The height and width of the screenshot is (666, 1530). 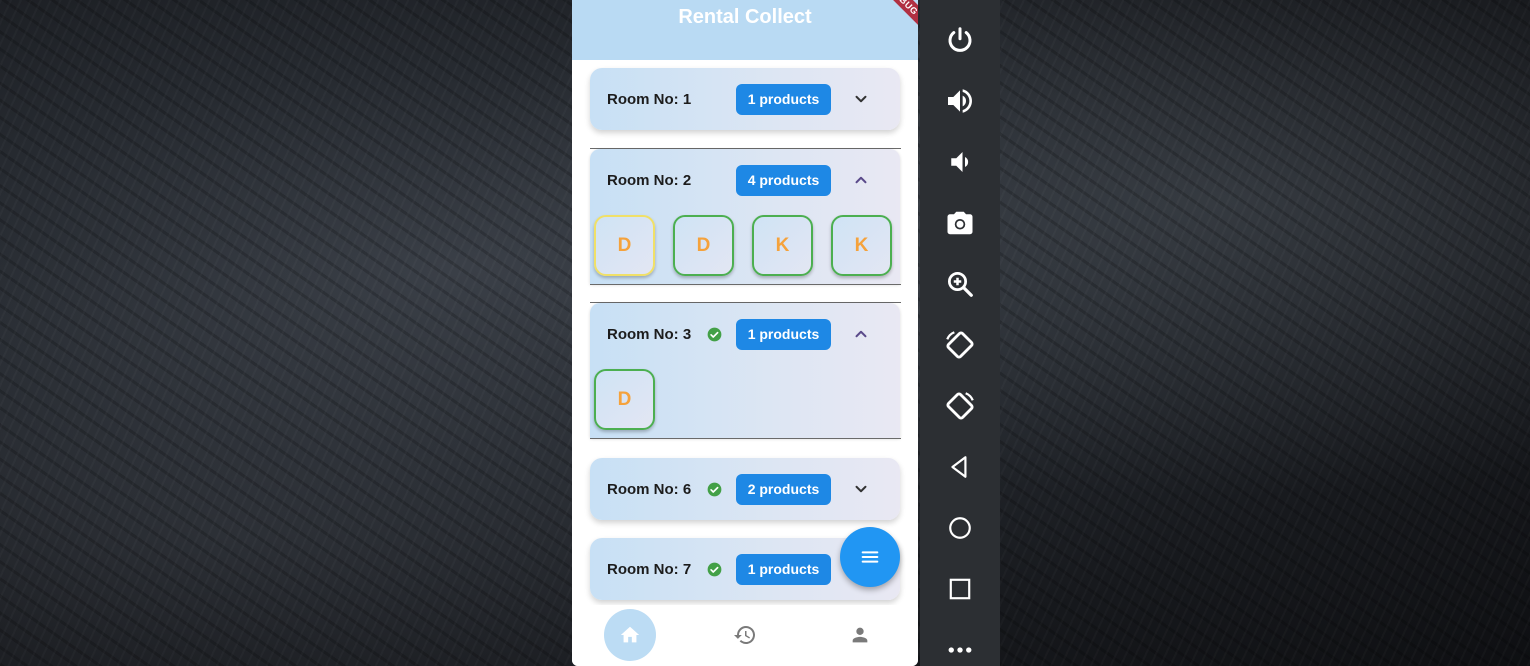 I want to click on room-card-1: Room No: 1 1 products, so click(x=745, y=99).